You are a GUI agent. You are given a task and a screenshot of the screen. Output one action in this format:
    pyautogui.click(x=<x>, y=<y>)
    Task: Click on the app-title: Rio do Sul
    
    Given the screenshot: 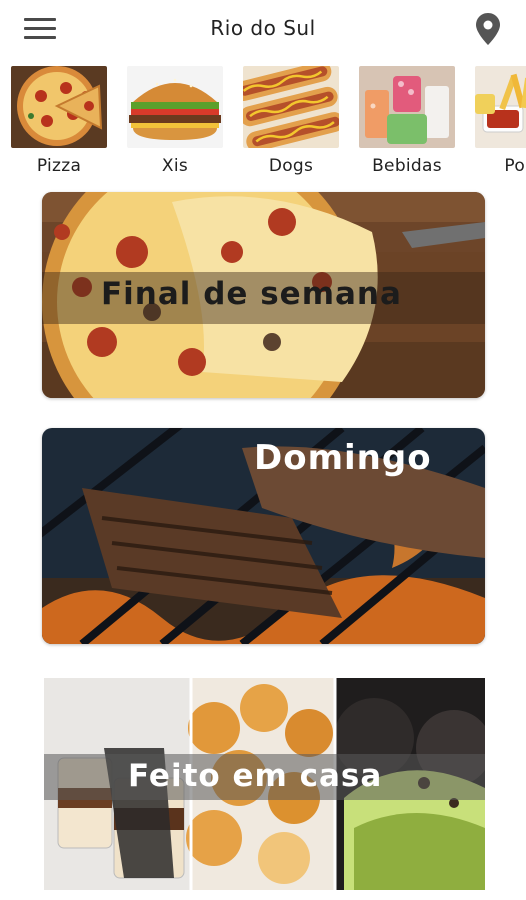 What is the action you would take?
    pyautogui.click(x=263, y=28)
    